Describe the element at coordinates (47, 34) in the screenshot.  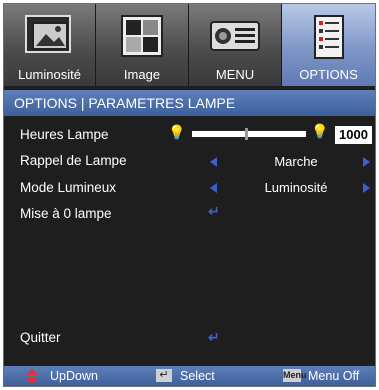
I see `picture-icon` at that location.